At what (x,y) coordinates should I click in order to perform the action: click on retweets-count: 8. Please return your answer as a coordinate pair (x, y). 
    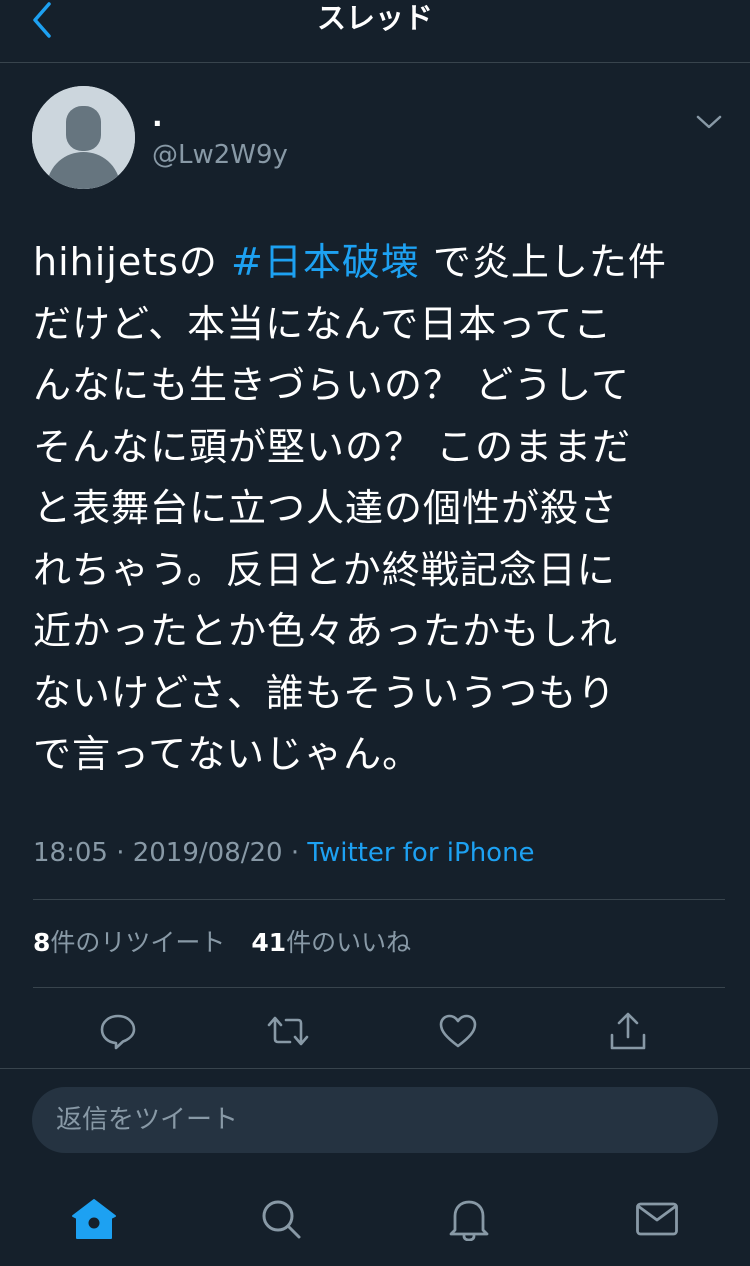
    Looking at the image, I should click on (42, 942).